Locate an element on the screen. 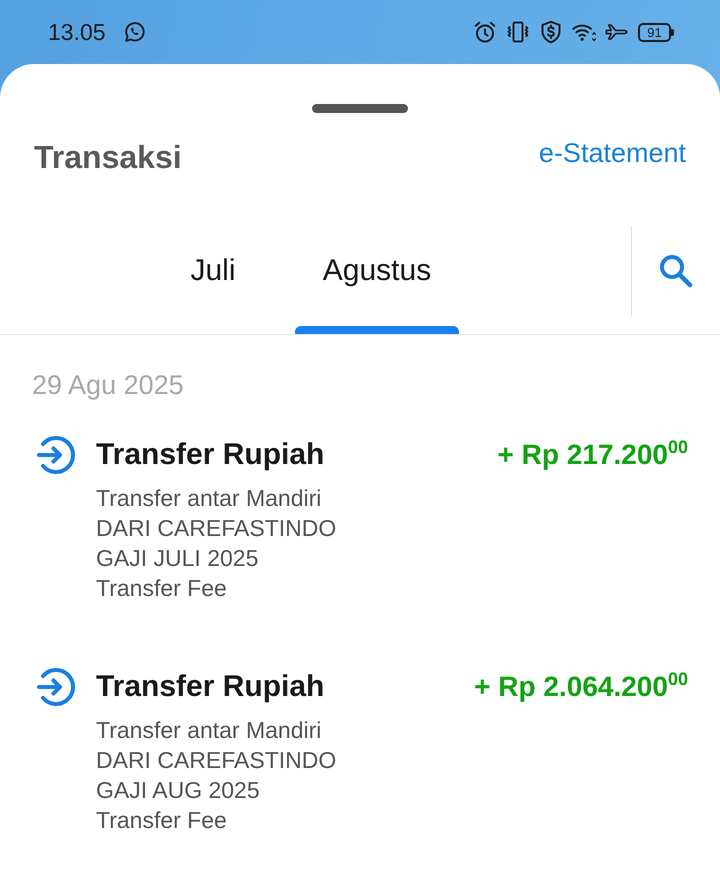  shield-icon is located at coordinates (551, 32).